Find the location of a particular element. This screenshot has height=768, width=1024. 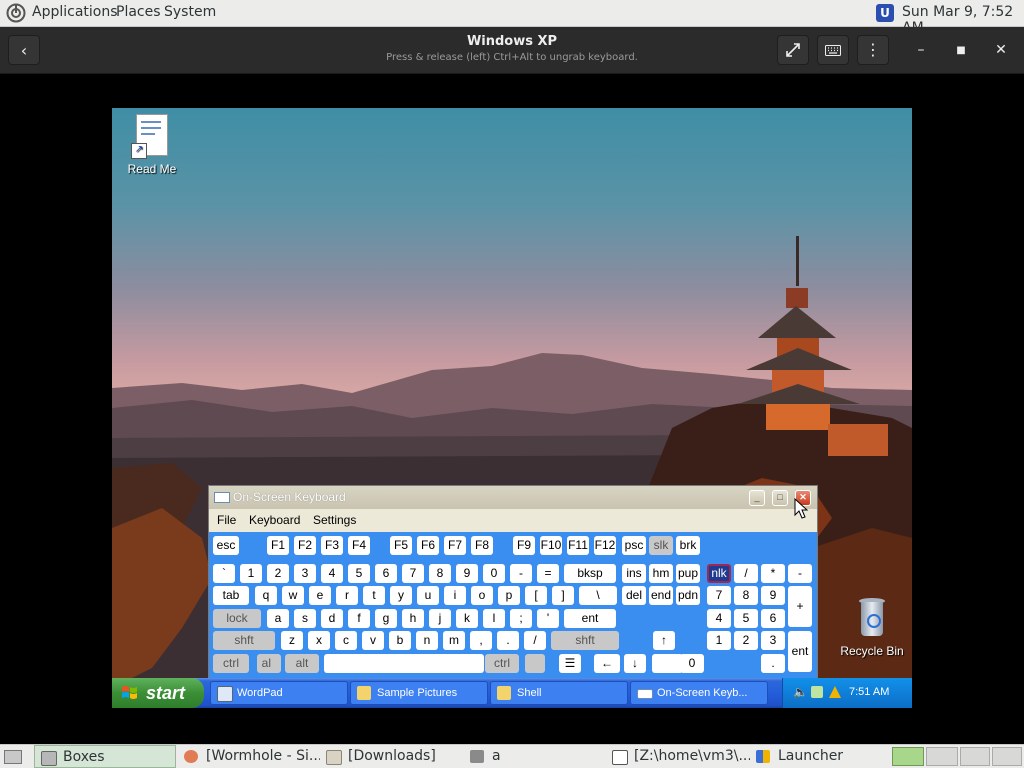

workspace-2-icon is located at coordinates (942, 756).